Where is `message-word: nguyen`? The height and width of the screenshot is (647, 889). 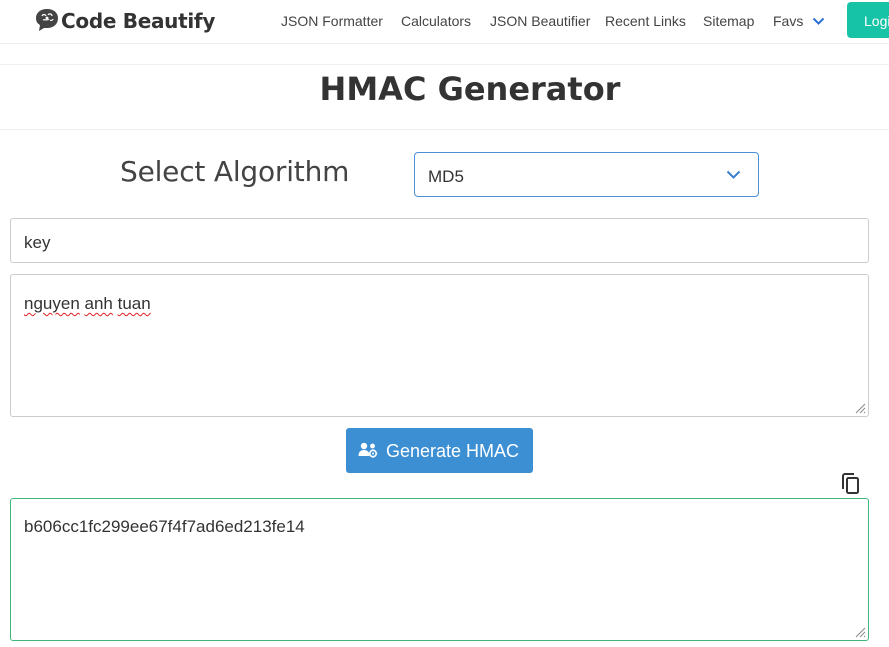 message-word: nguyen is located at coordinates (52, 303).